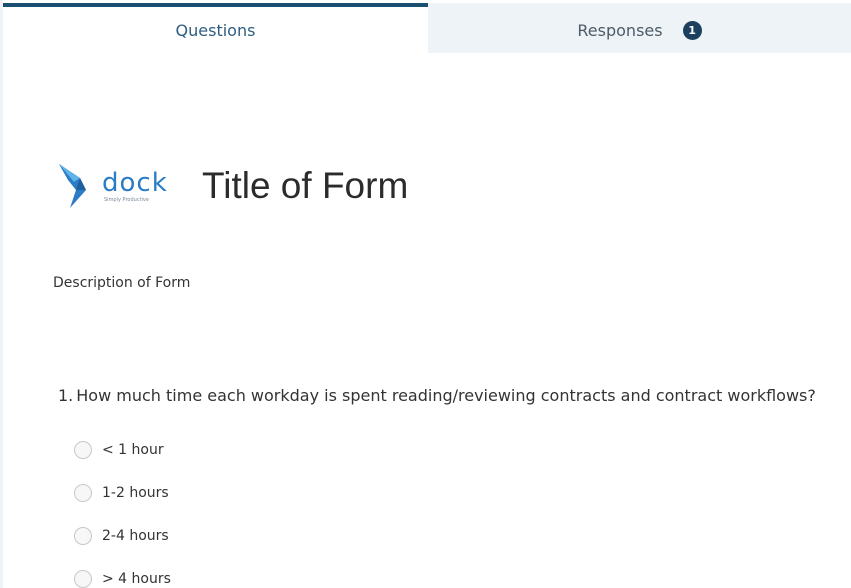  I want to click on option-more-than-4-hours: > 4 hours, so click(122, 572).